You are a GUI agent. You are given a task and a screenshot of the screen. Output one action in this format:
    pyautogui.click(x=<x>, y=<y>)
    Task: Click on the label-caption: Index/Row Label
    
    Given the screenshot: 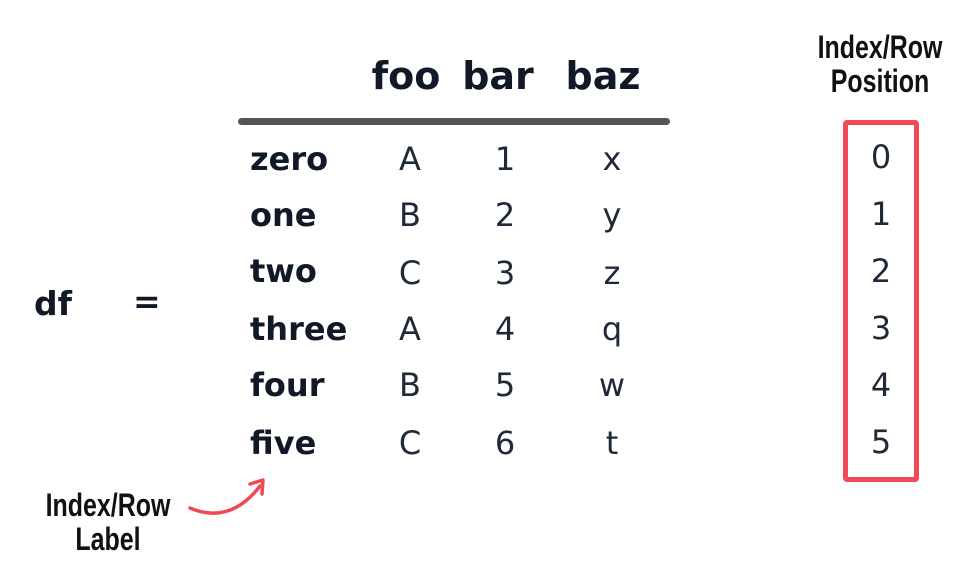 What is the action you would take?
    pyautogui.click(x=108, y=522)
    